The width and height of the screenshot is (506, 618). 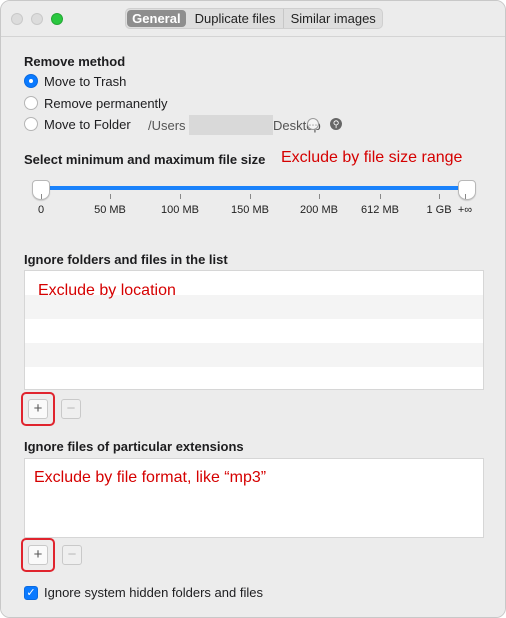 What do you see at coordinates (231, 125) in the screenshot?
I see `redacted-username` at bounding box center [231, 125].